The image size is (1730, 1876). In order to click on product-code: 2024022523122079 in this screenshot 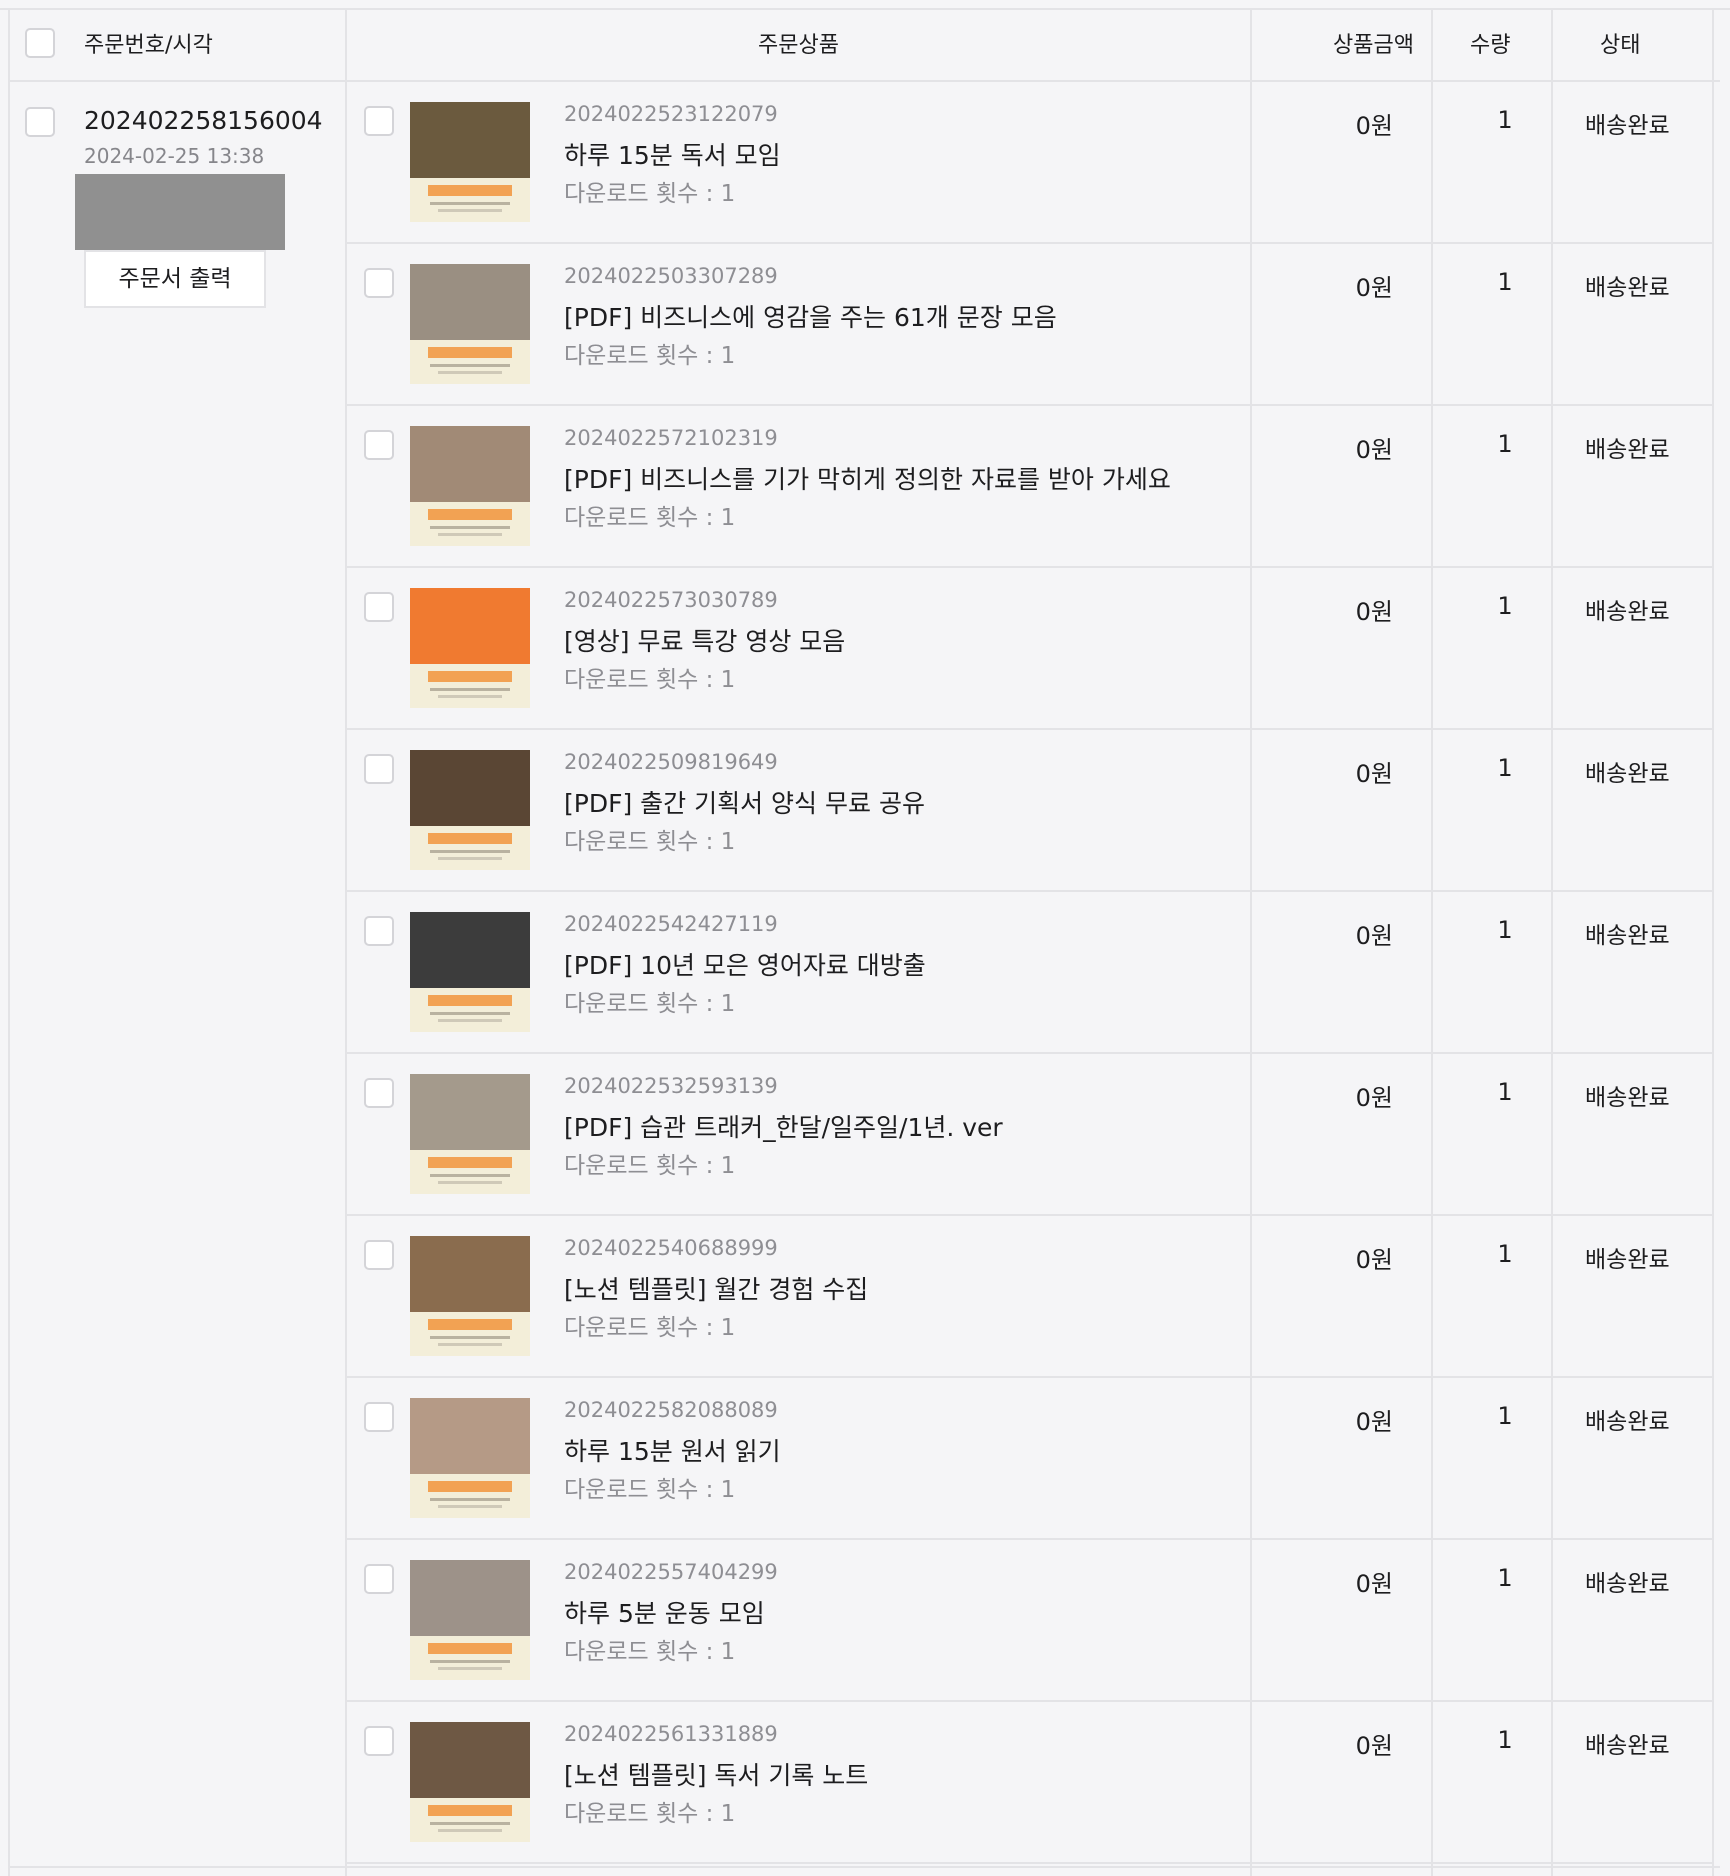, I will do `click(671, 114)`.